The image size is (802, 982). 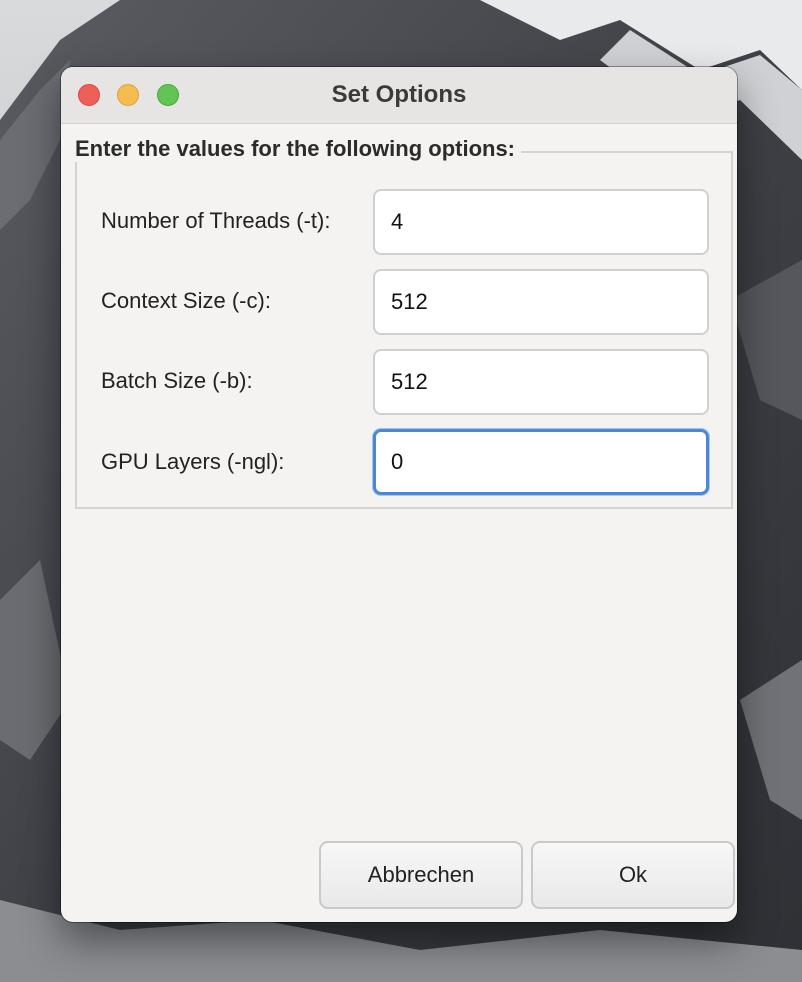 What do you see at coordinates (541, 222) in the screenshot?
I see `threads-input` at bounding box center [541, 222].